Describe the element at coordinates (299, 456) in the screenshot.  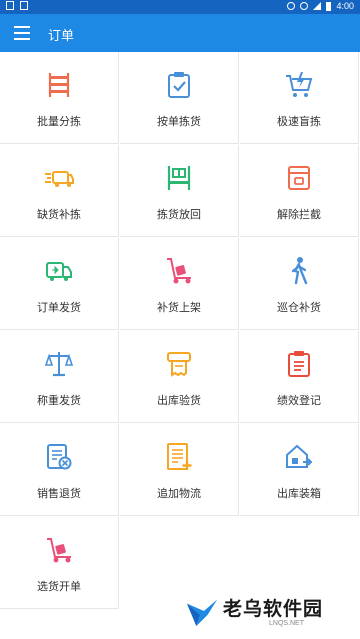
I see `warehouse-box-icon` at that location.